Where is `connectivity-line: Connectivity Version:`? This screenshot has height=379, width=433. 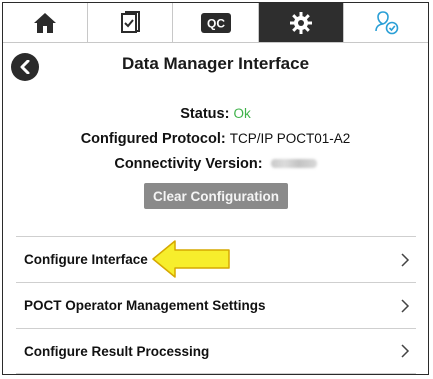 connectivity-line: Connectivity Version: is located at coordinates (215, 164).